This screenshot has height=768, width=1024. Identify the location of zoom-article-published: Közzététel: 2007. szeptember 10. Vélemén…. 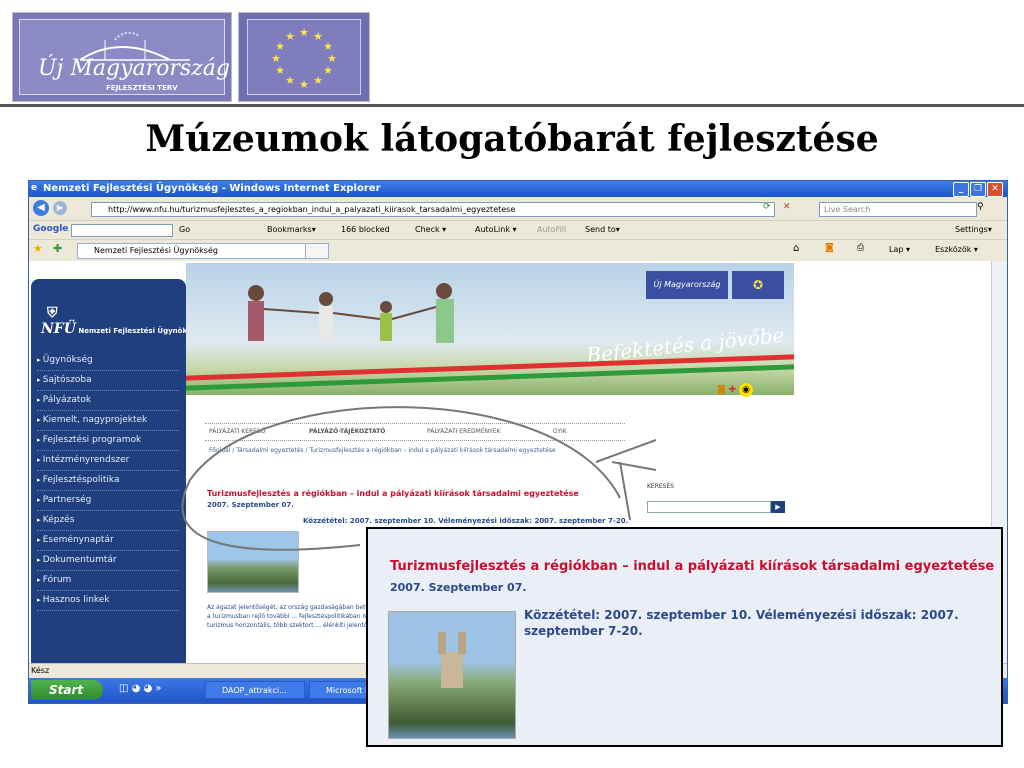
(741, 623).